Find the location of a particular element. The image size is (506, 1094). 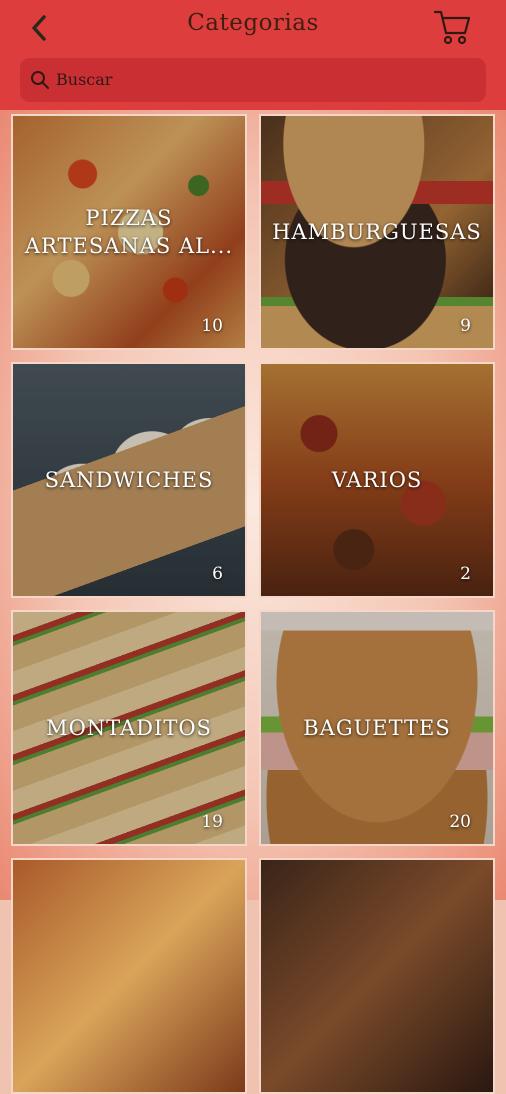

category-count: 6 is located at coordinates (217, 574).